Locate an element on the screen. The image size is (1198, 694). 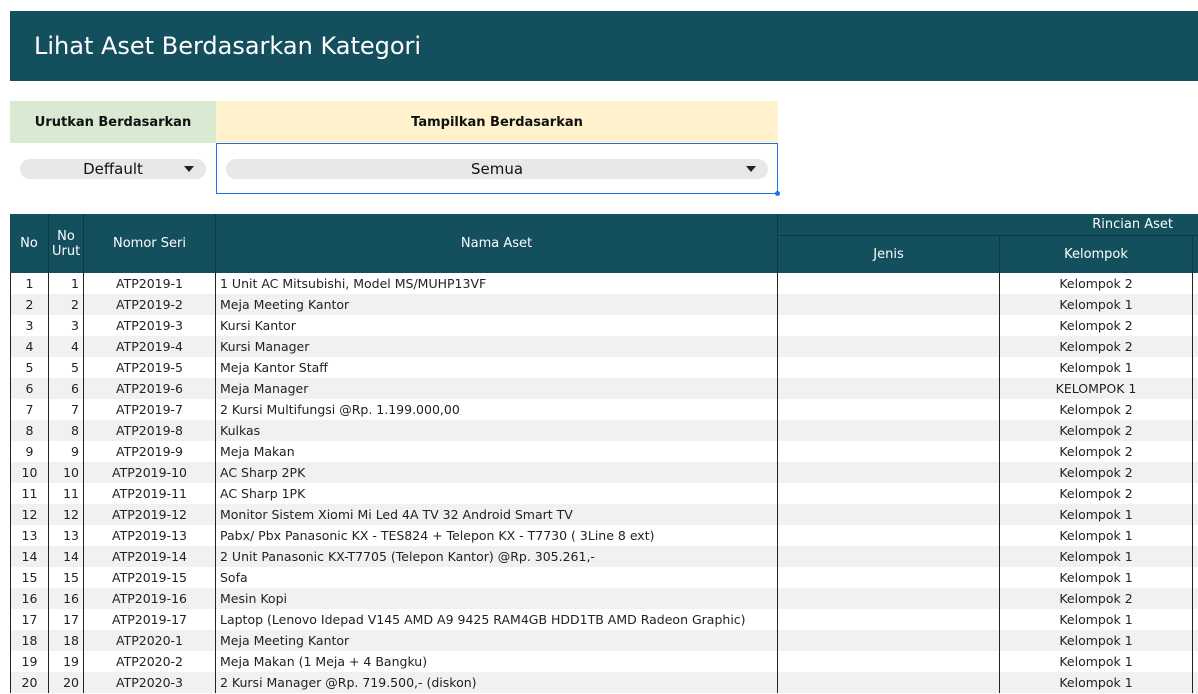
table-row: 5 5 ATP2019-5 Meja Kantor Staff Kelompok 1 is located at coordinates (604, 367).